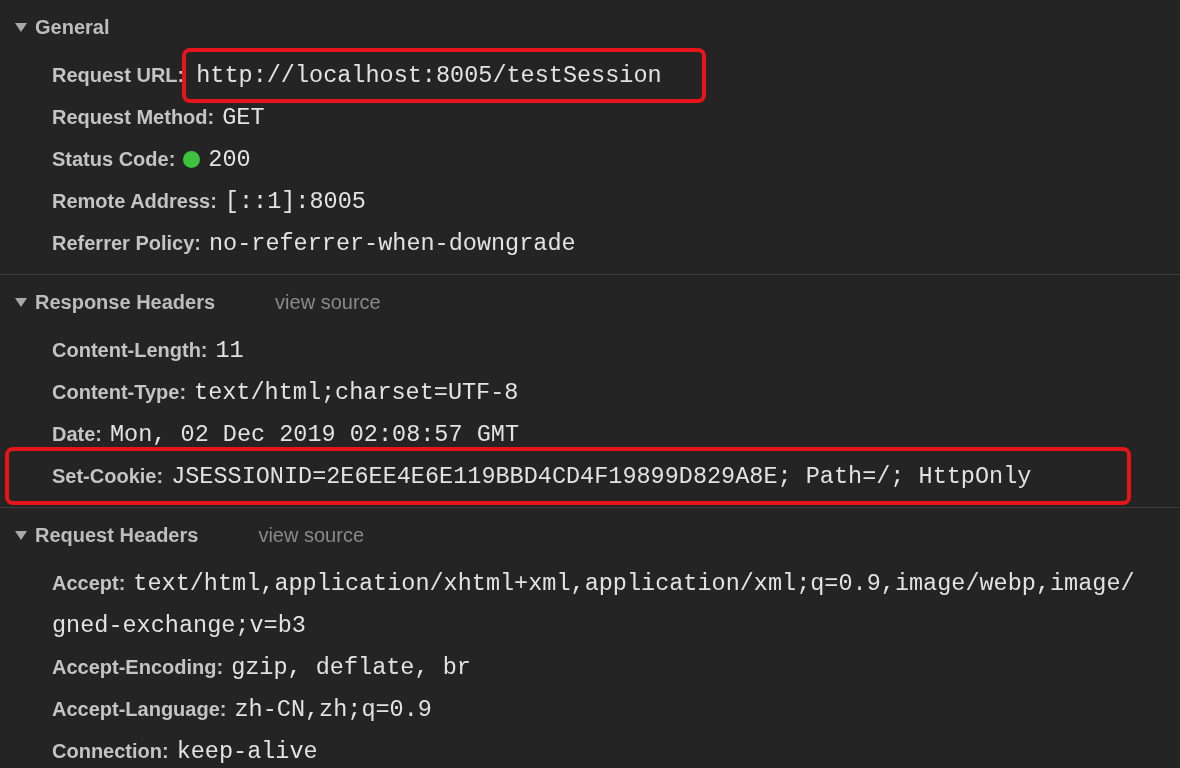 The width and height of the screenshot is (1180, 768). Describe the element at coordinates (179, 625) in the screenshot. I see `header-value: gned-exchange;v=b3` at that location.